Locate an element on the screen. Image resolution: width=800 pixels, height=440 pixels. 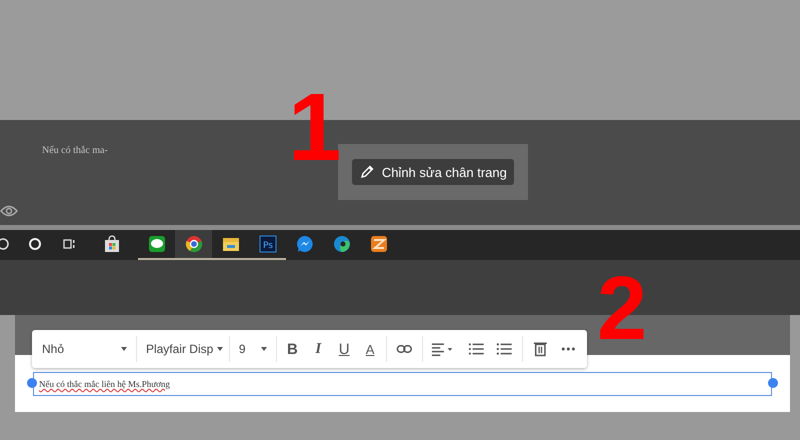
font-size-dropdown: 9 is located at coordinates (252, 349).